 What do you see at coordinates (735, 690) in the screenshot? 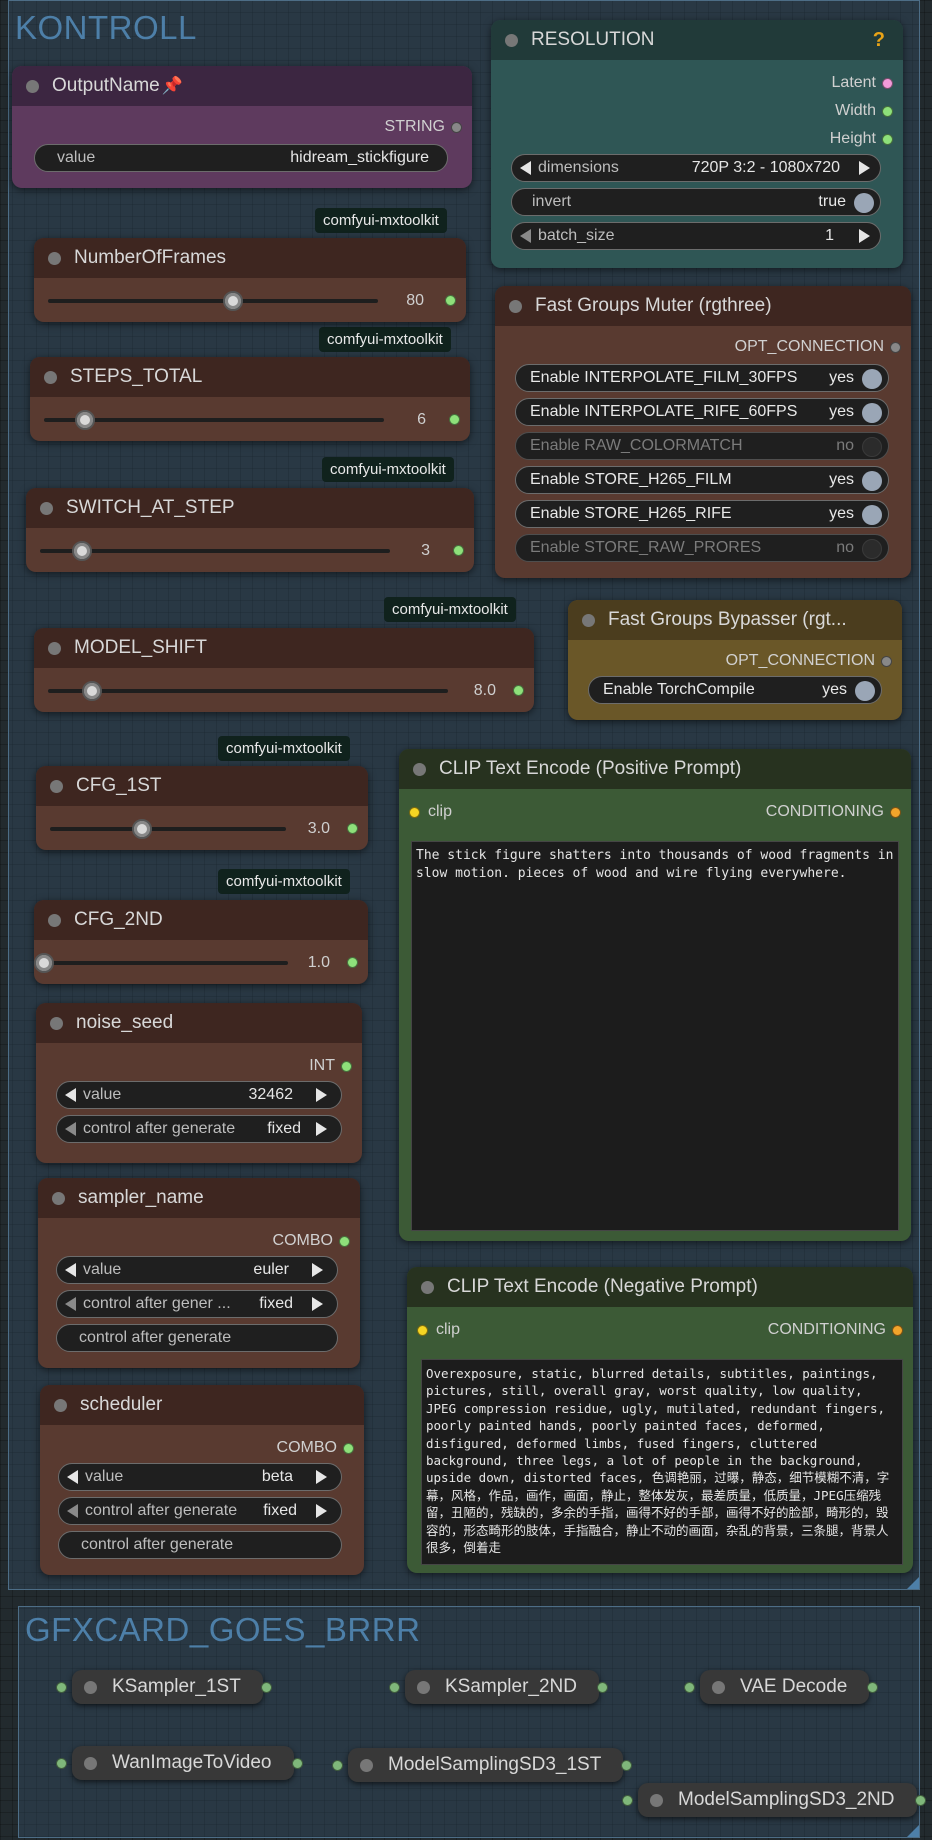
I see `toggle-torchcompile: Enable TorchCompile yes` at bounding box center [735, 690].